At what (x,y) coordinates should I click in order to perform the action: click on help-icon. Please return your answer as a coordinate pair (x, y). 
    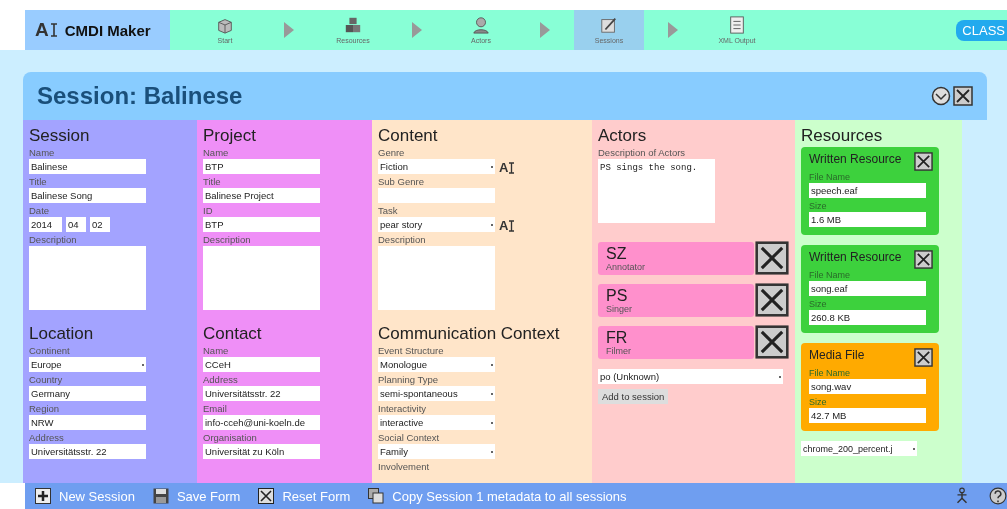
    Looking at the image, I should click on (998, 496).